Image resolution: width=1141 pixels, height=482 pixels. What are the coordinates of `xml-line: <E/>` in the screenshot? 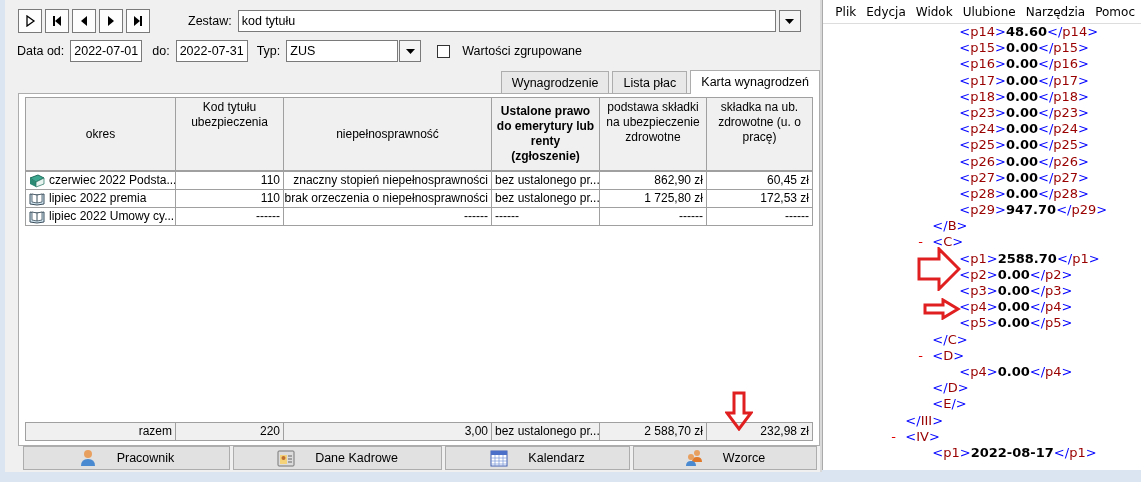 It's located at (949, 404).